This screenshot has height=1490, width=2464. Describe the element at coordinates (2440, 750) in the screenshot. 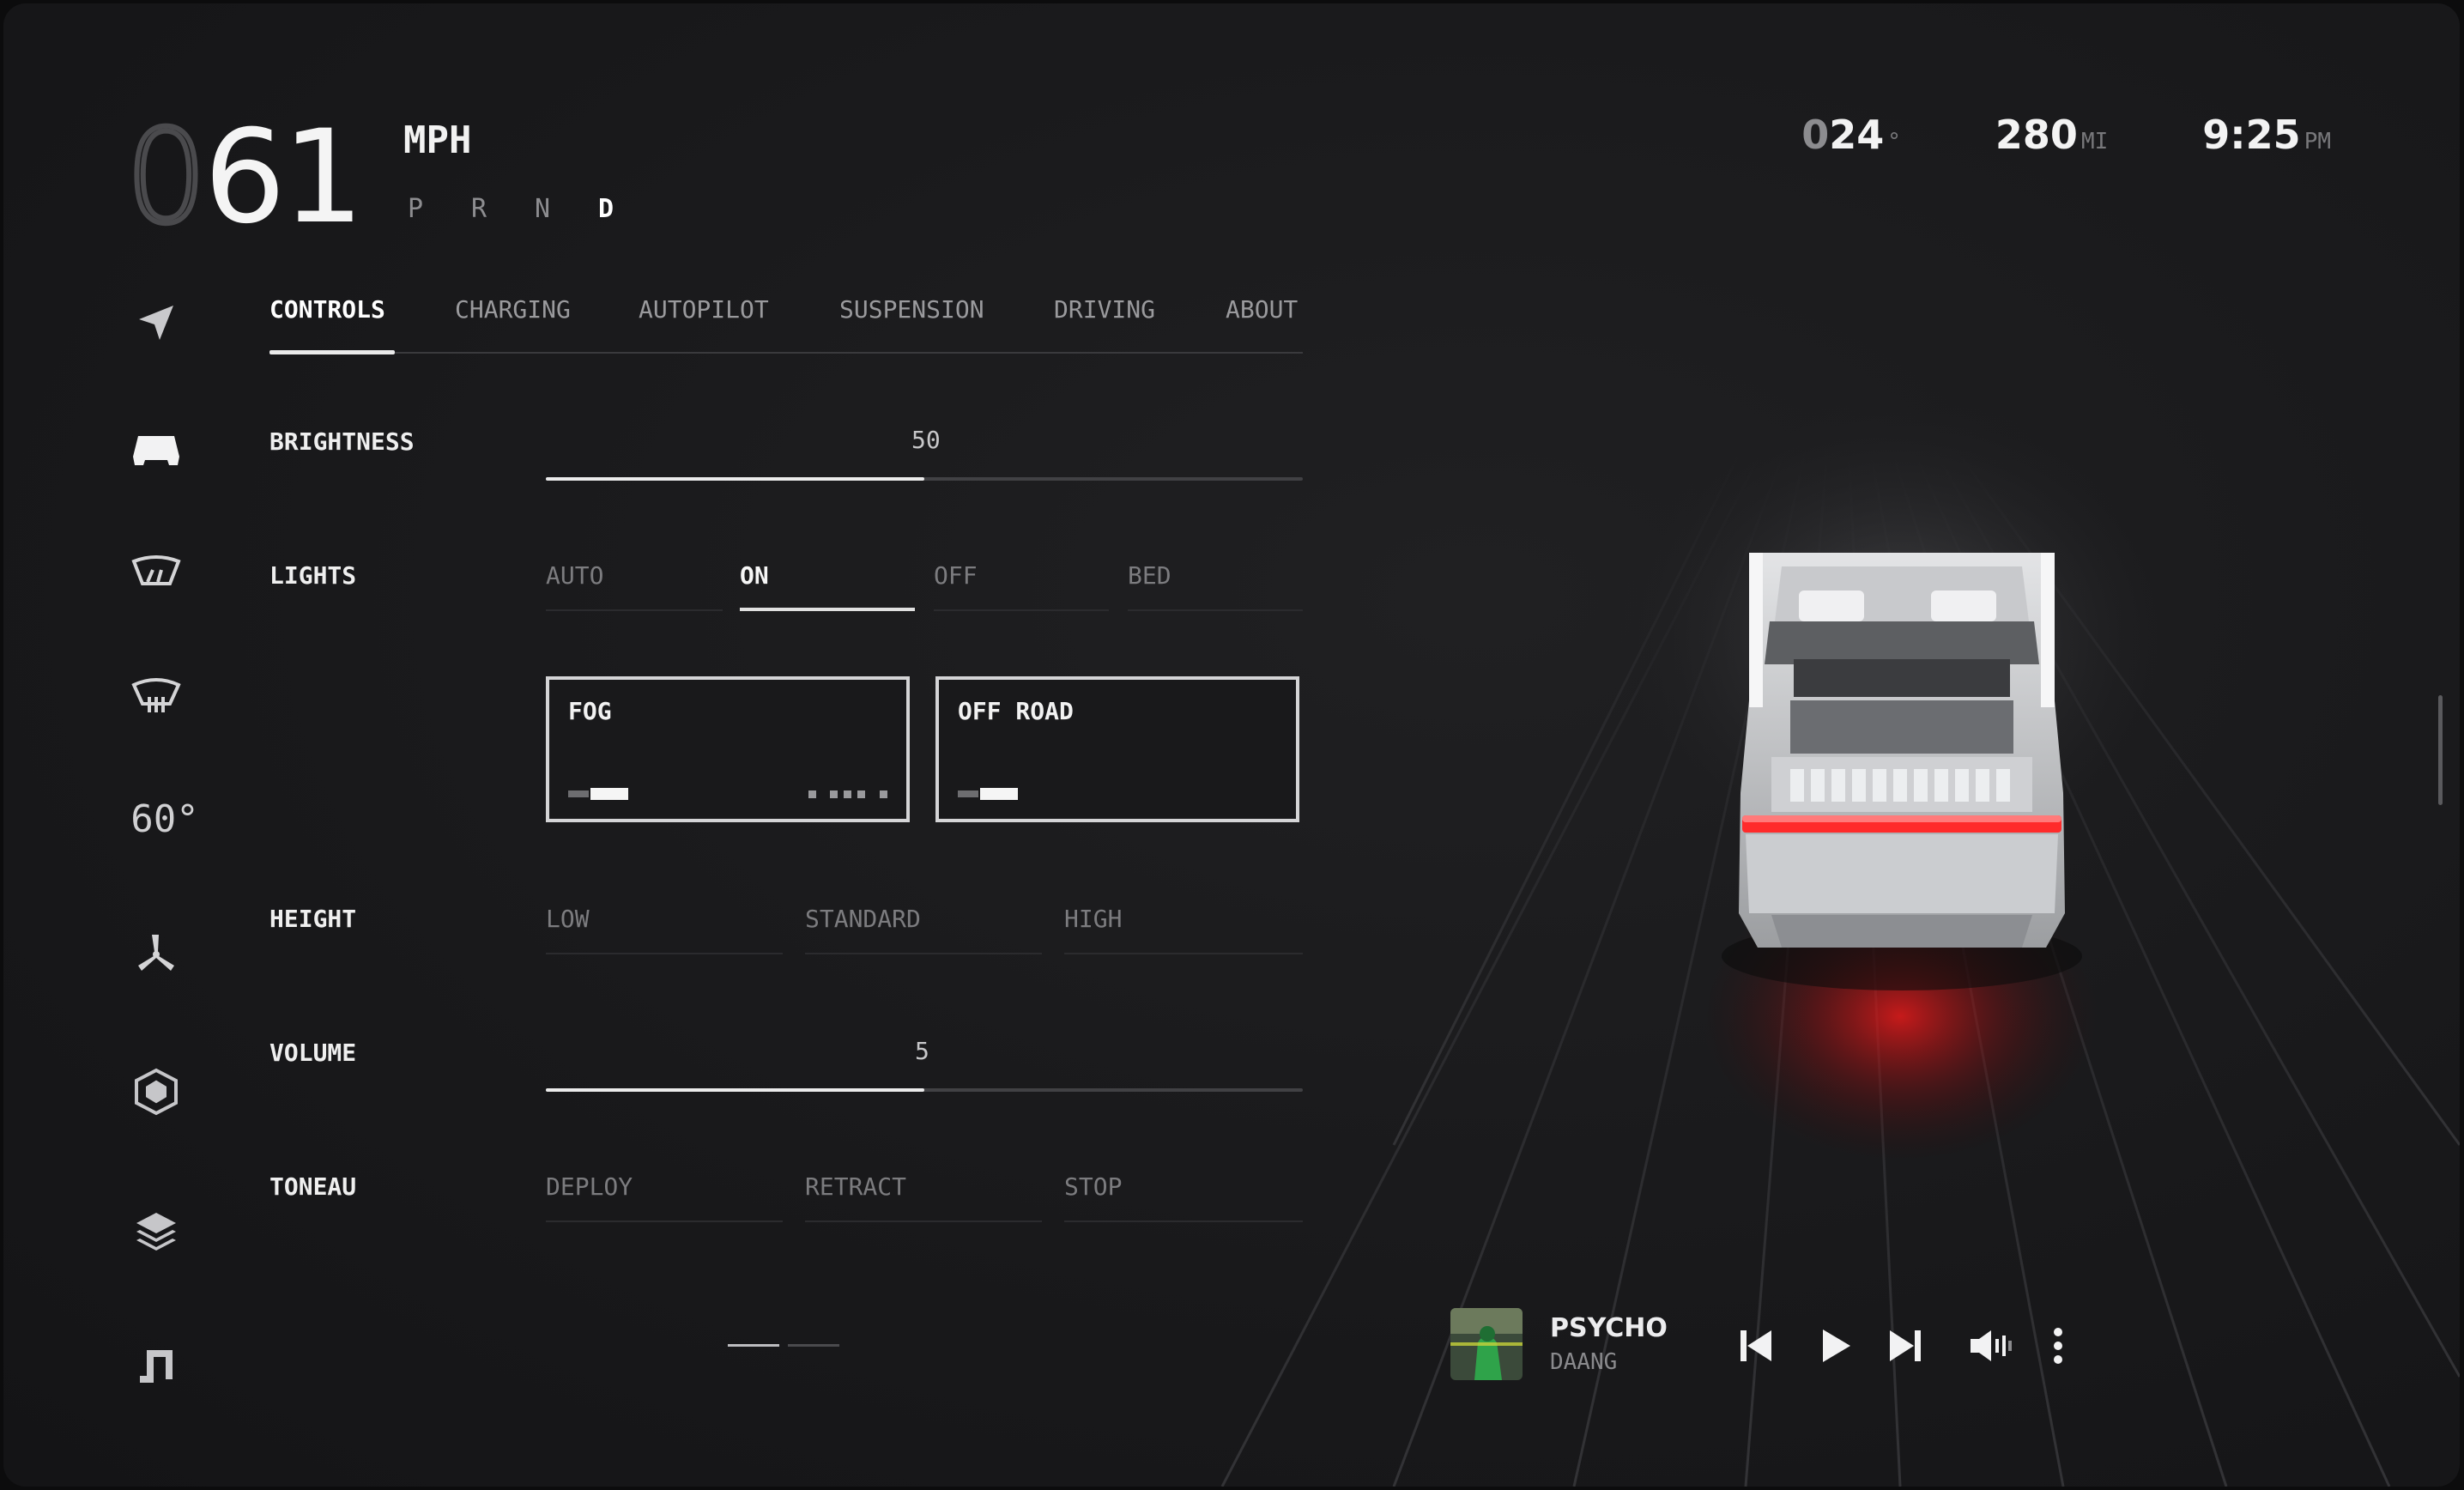

I see `scrollbar` at that location.